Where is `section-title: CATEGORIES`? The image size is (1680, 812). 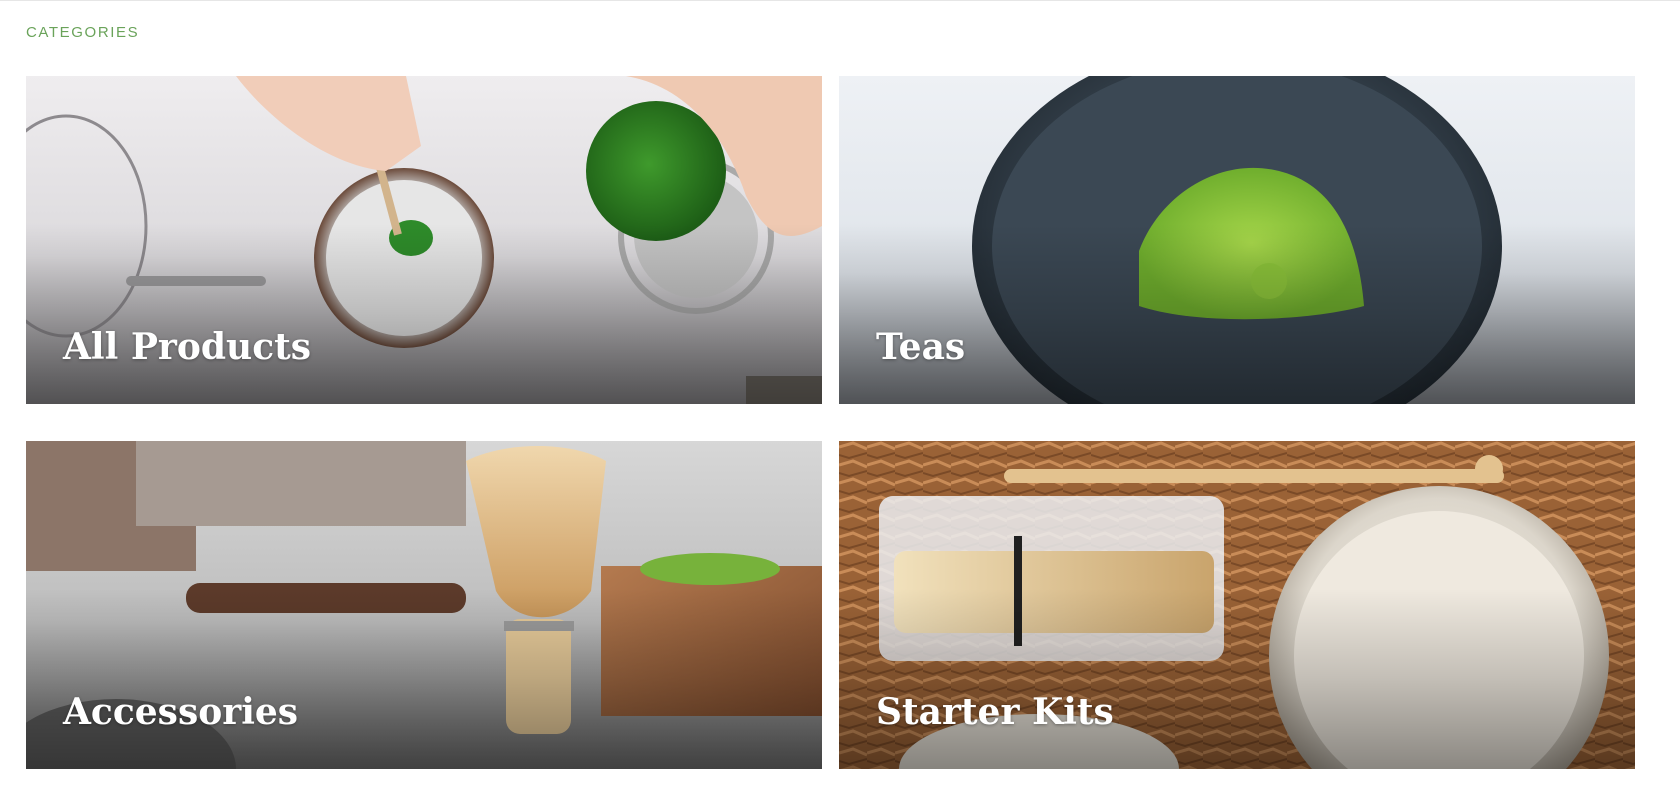 section-title: CATEGORIES is located at coordinates (83, 32).